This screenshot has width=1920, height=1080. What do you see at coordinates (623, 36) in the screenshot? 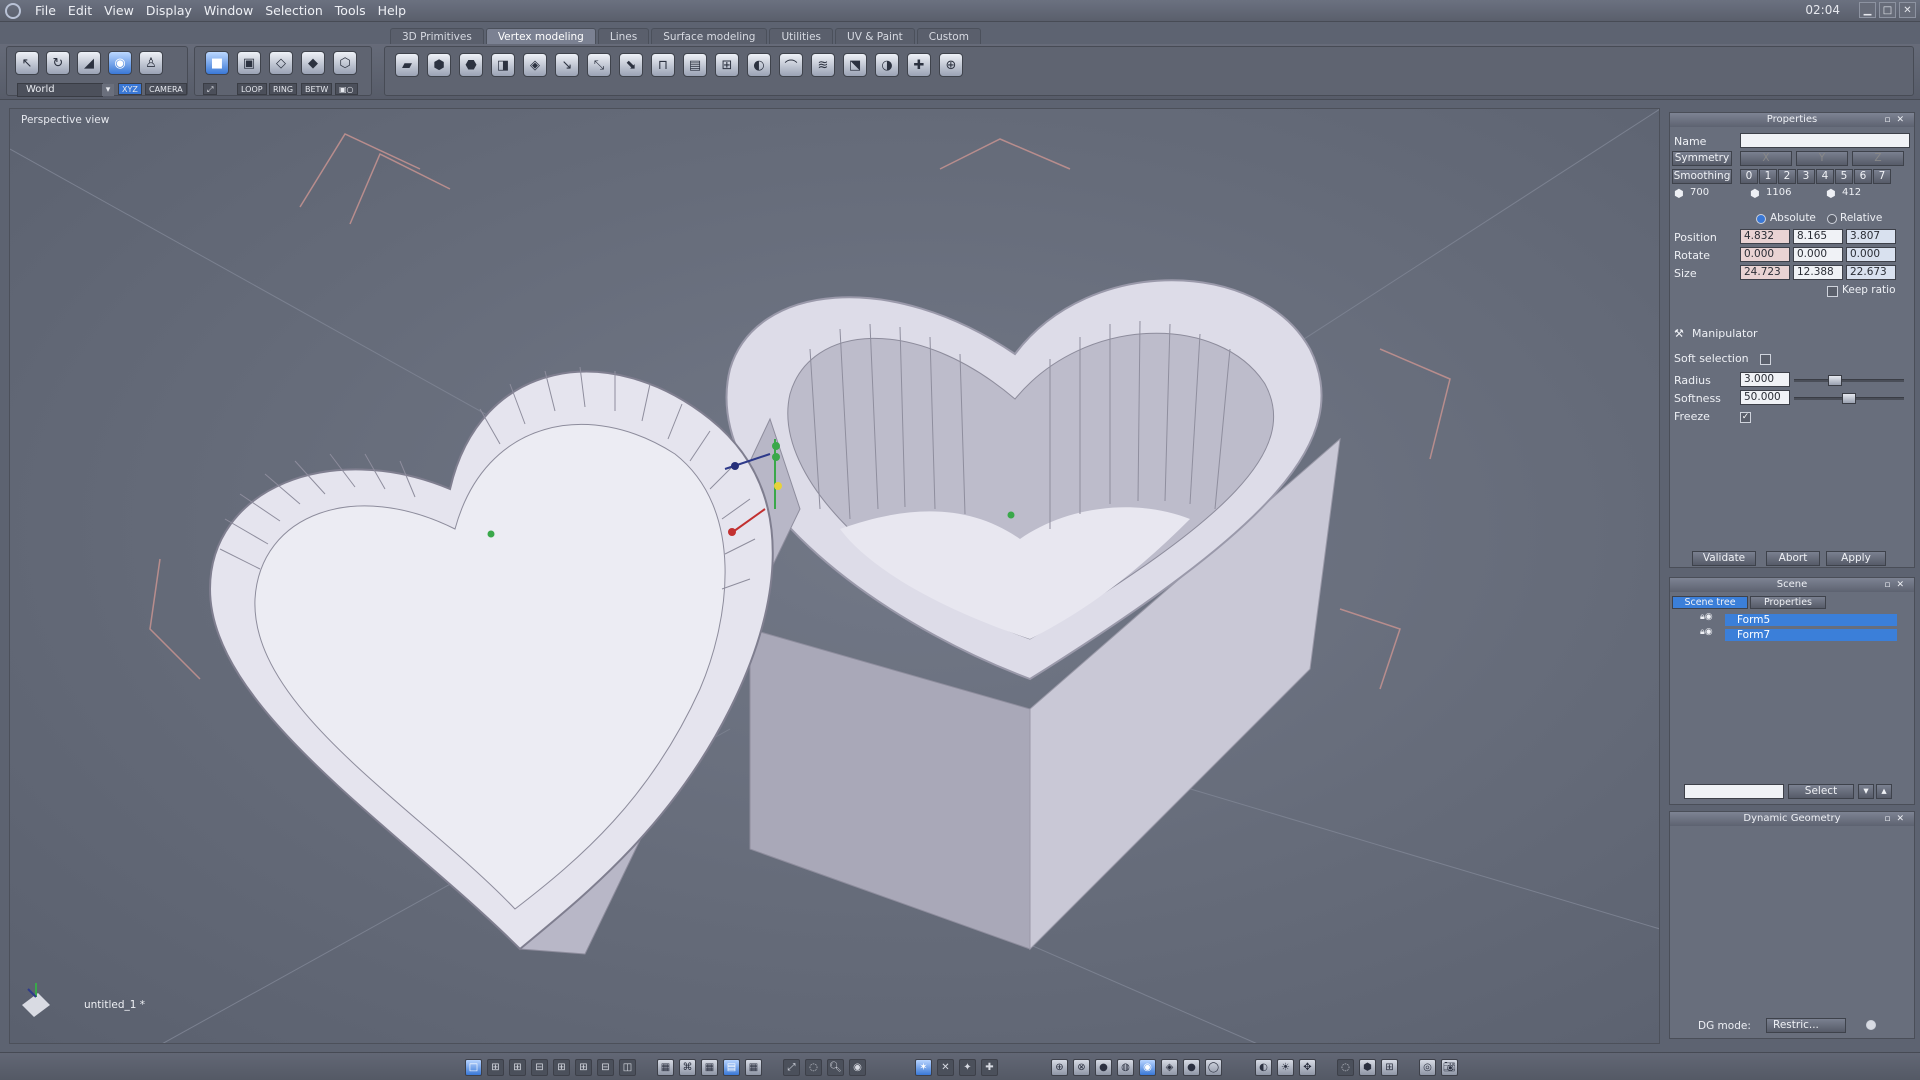
I see `tab-lines: Lines` at bounding box center [623, 36].